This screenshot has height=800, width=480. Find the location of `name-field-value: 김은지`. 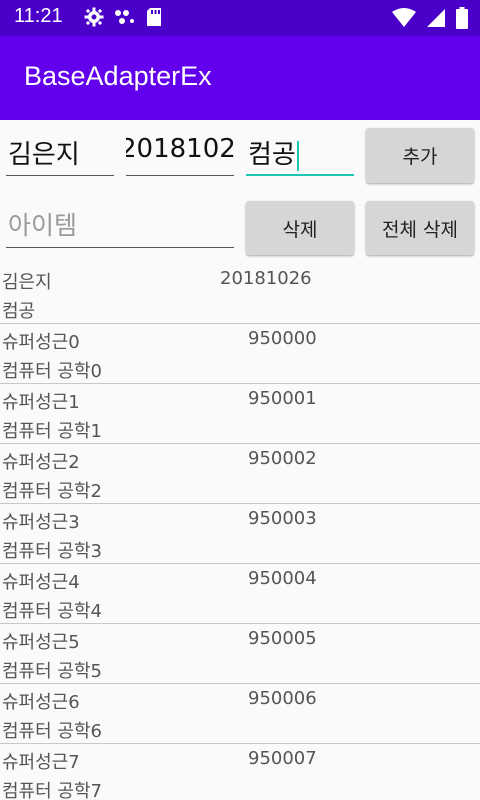

name-field-value: 김은지 is located at coordinates (44, 155).